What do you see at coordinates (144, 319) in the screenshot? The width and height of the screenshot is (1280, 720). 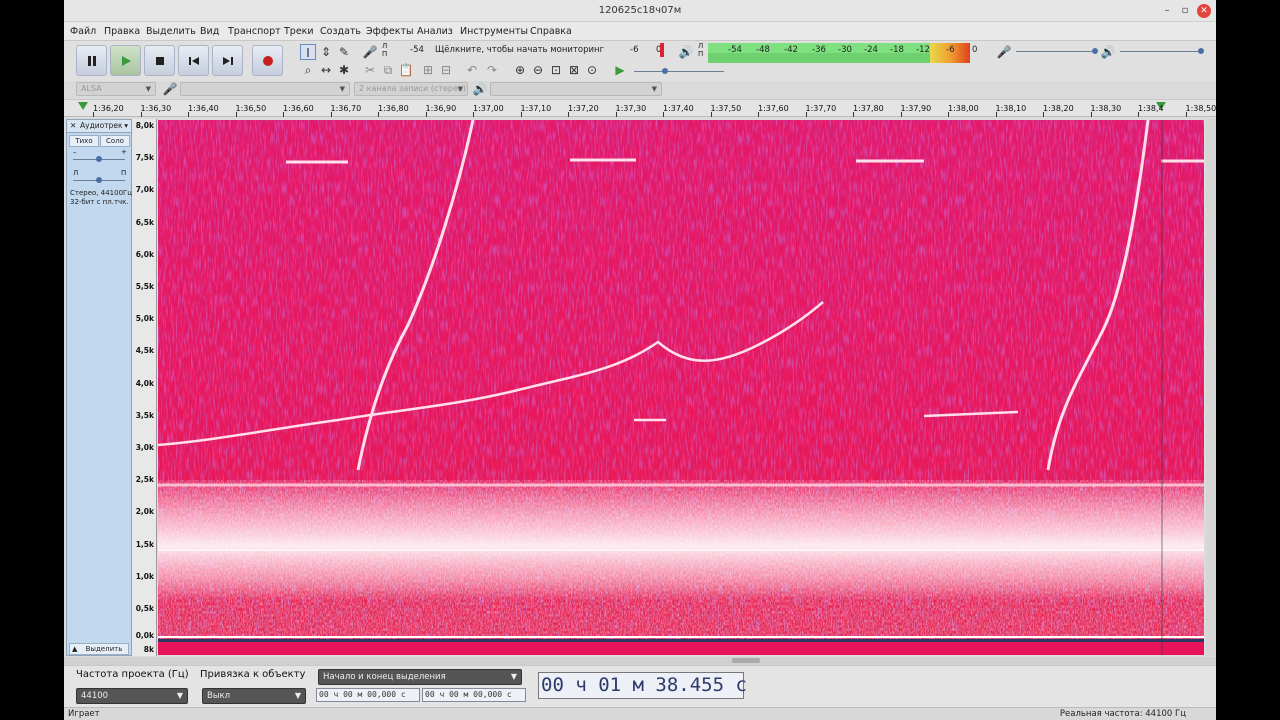 I see `frequency-label: 5,0k` at bounding box center [144, 319].